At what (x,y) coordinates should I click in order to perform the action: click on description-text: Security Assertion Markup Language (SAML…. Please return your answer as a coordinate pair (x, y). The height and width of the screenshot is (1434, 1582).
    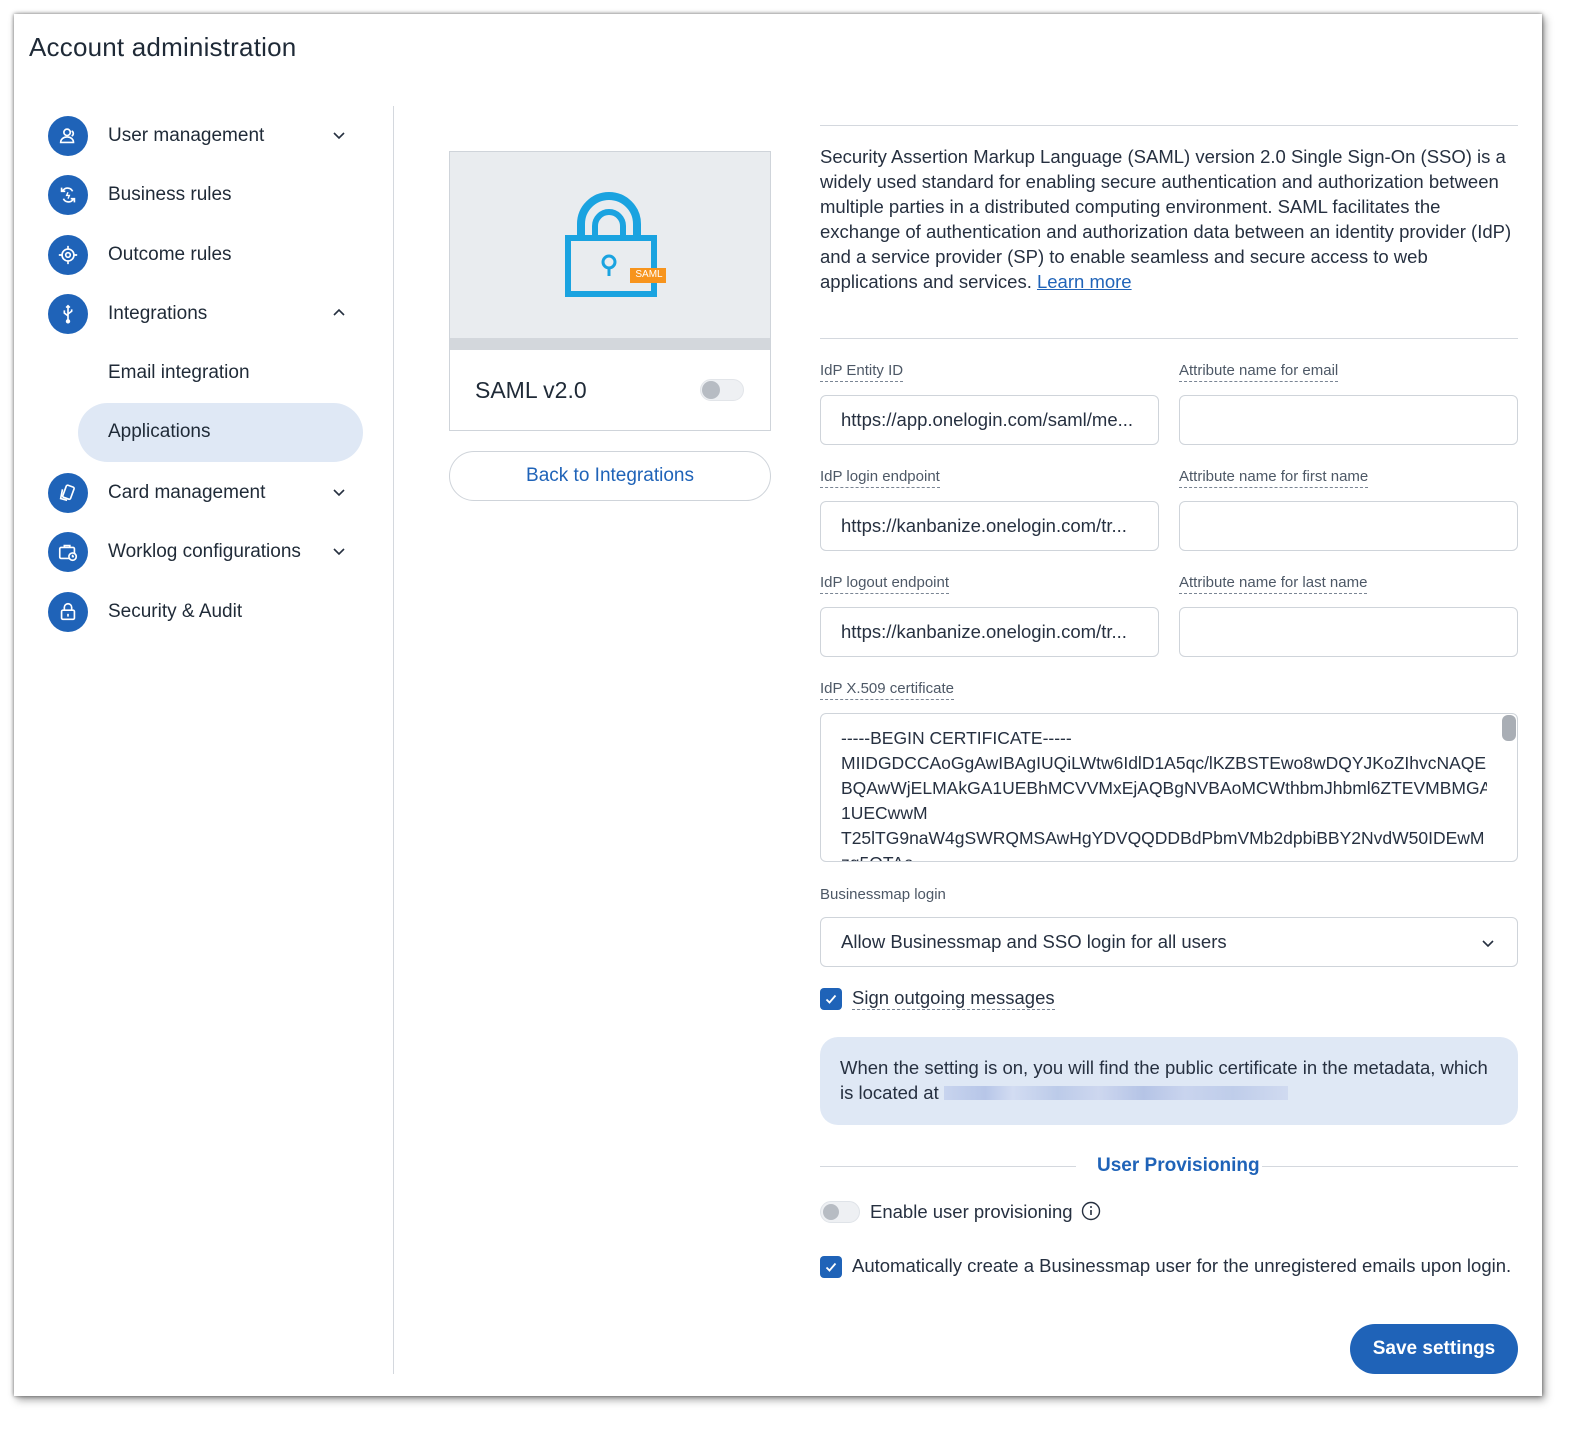
    Looking at the image, I should click on (1166, 219).